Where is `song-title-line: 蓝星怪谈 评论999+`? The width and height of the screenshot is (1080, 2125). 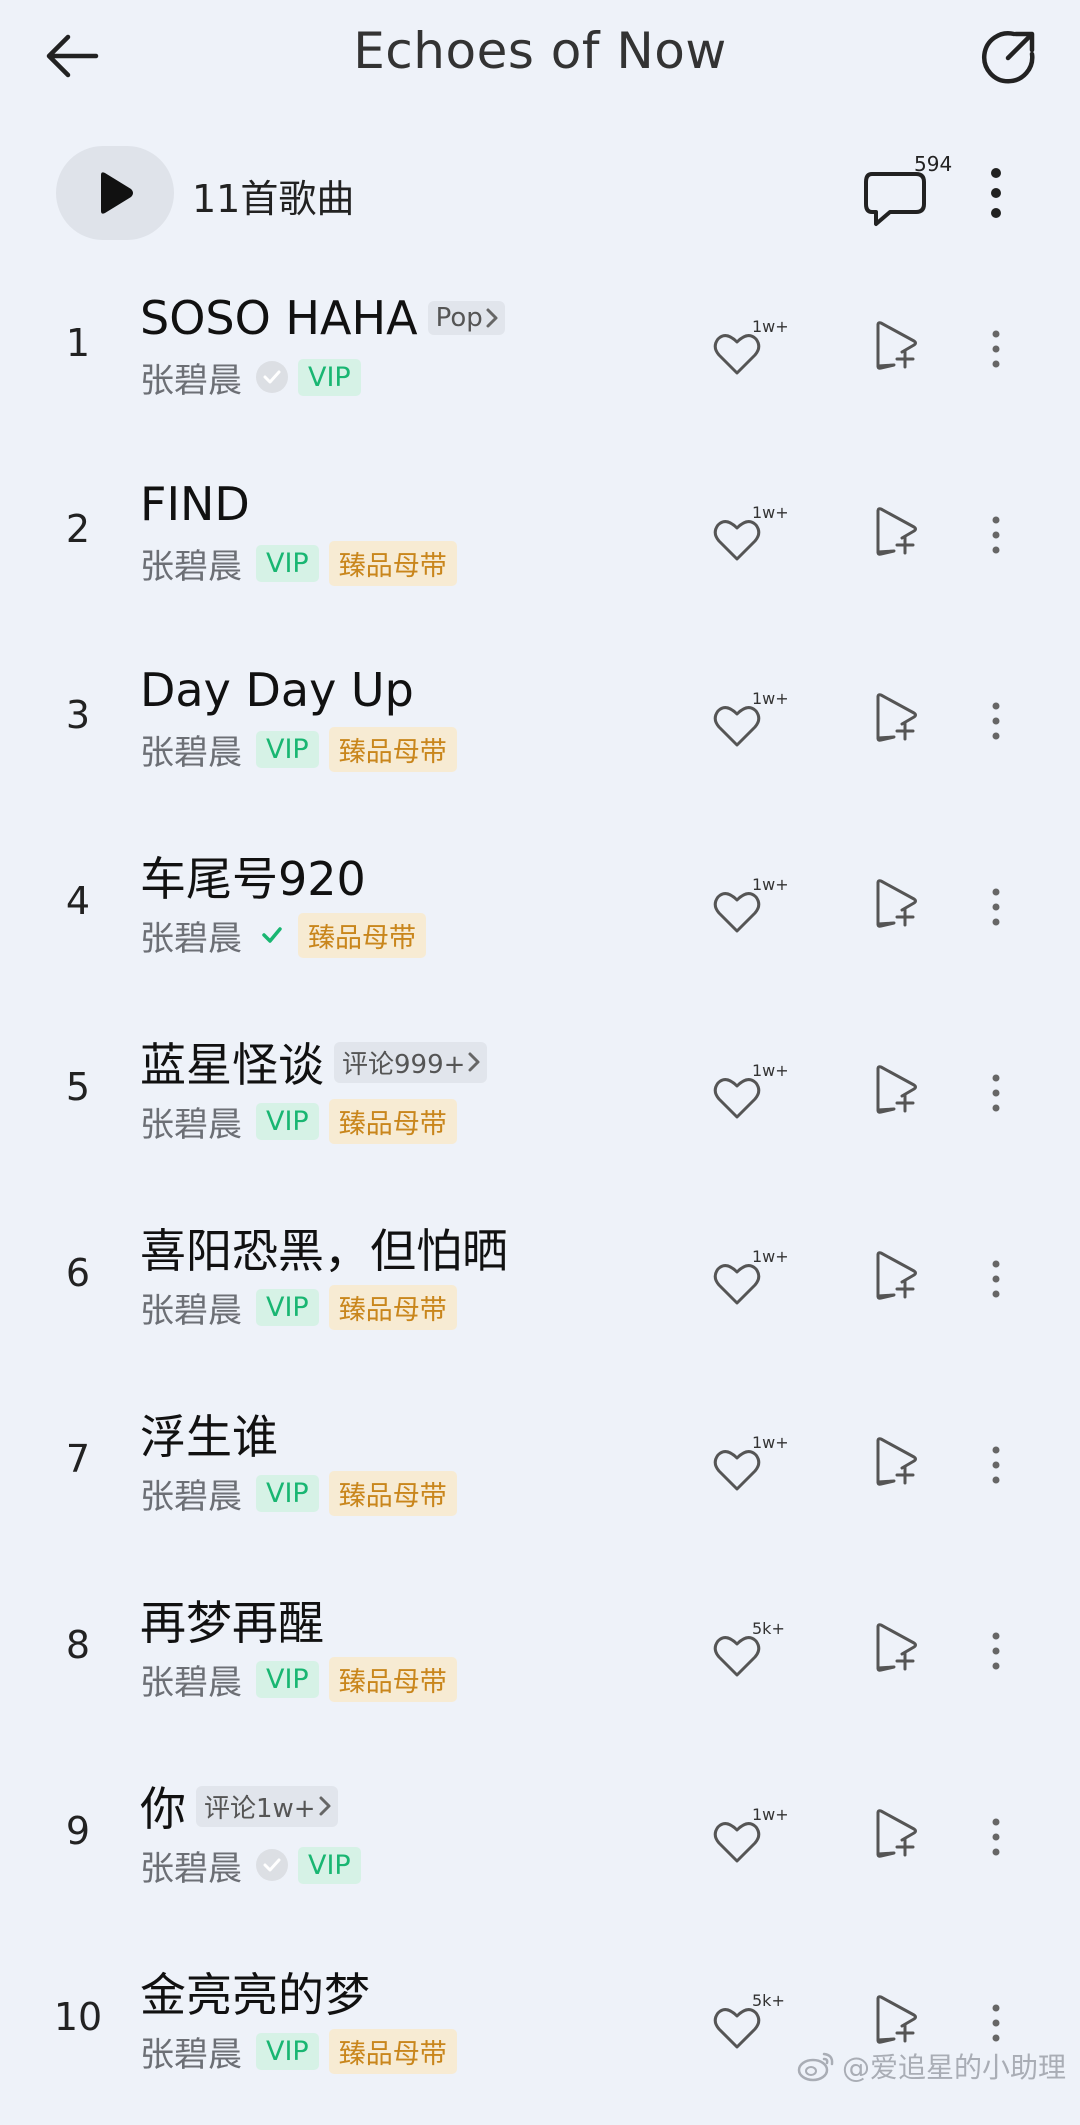 song-title-line: 蓝星怪谈 评论999+ is located at coordinates (314, 1062).